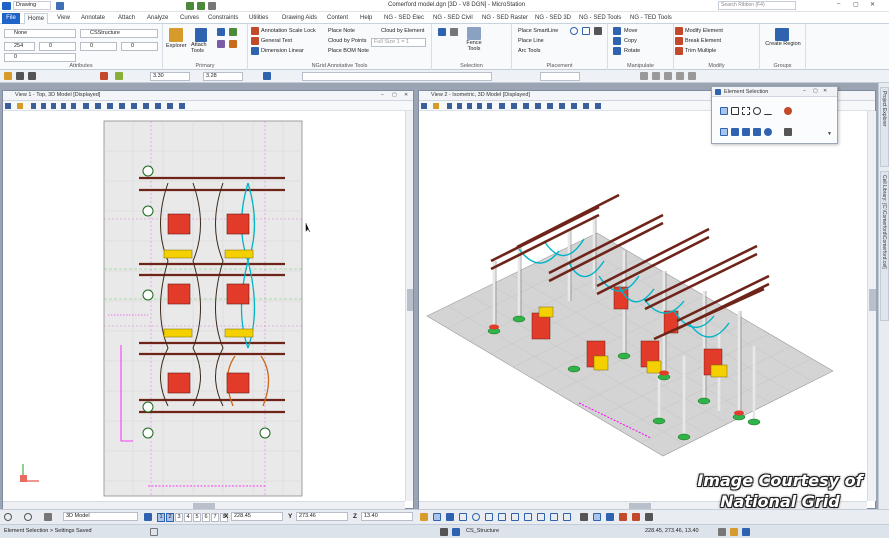 The width and height of the screenshot is (889, 538). Describe the element at coordinates (233, 32) in the screenshot. I see `models-icon` at that location.